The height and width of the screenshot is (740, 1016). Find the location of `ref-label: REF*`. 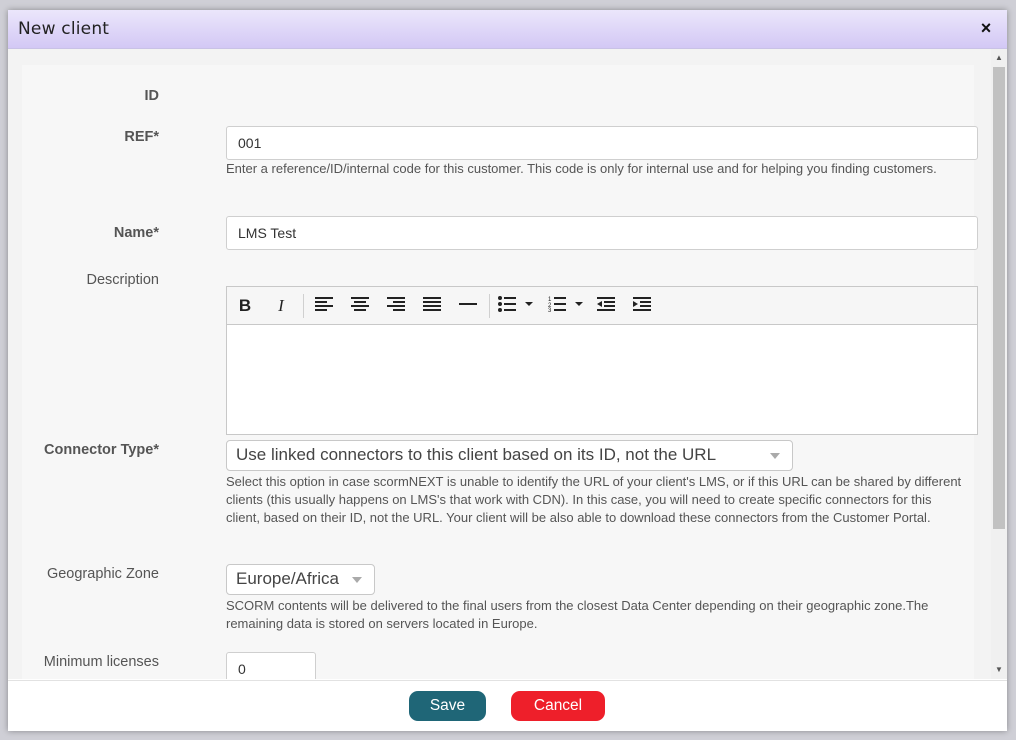

ref-label: REF* is located at coordinates (141, 137).